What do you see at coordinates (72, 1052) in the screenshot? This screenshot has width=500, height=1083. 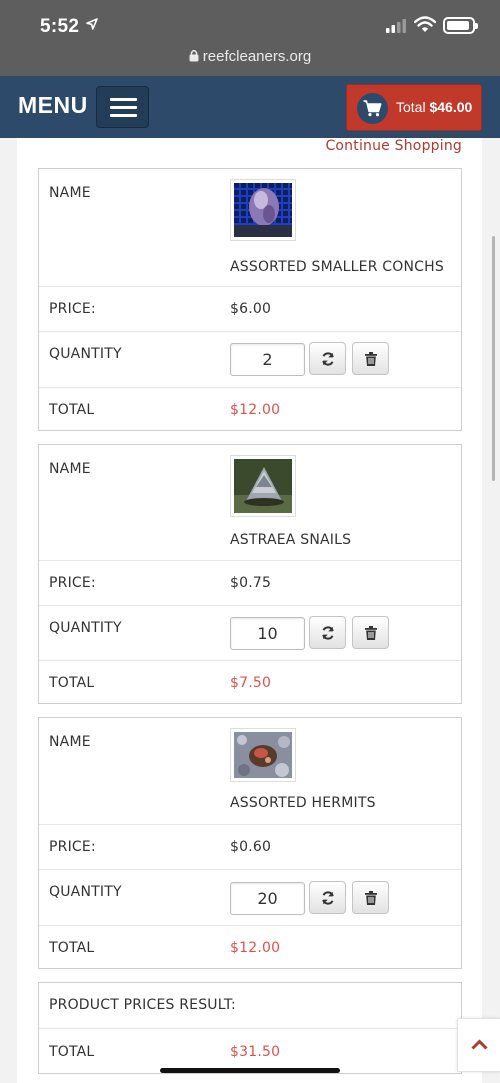 I see `summary-total-label: TOTAL` at bounding box center [72, 1052].